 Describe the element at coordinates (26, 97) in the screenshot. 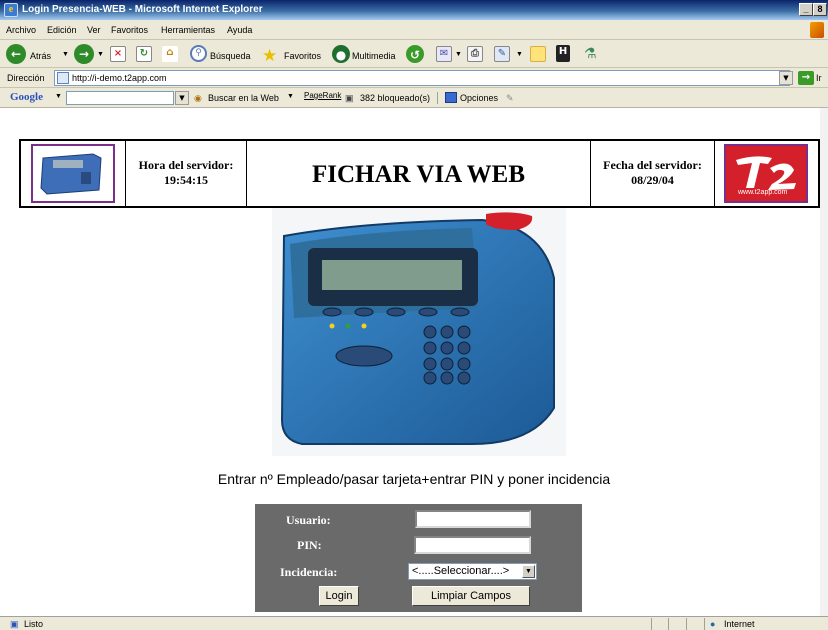

I see `google-logo: Google` at that location.